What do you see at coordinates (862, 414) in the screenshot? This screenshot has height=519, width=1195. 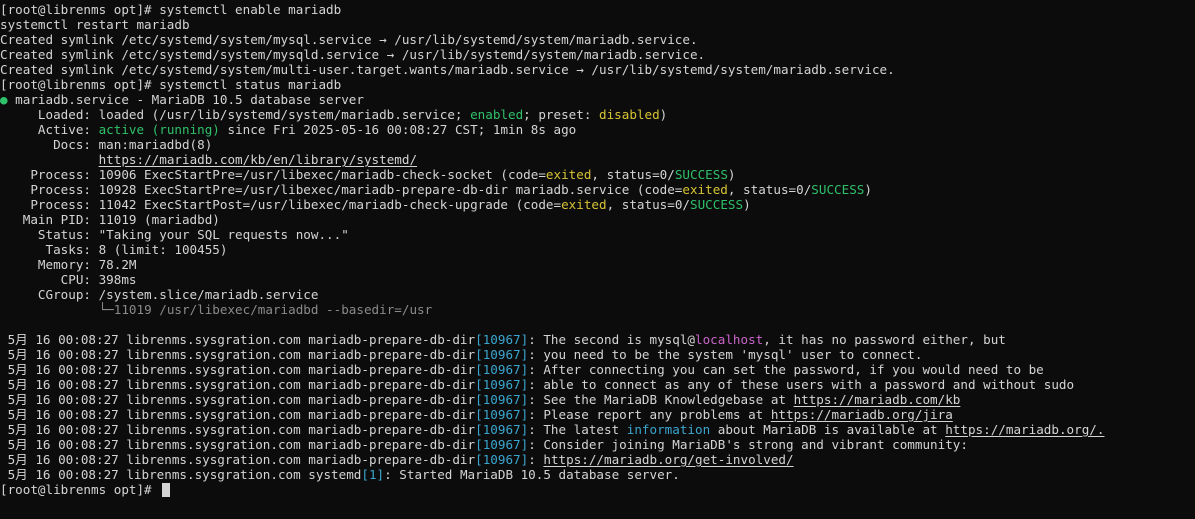 I see `url-link: https://mariadb.org/jira` at bounding box center [862, 414].